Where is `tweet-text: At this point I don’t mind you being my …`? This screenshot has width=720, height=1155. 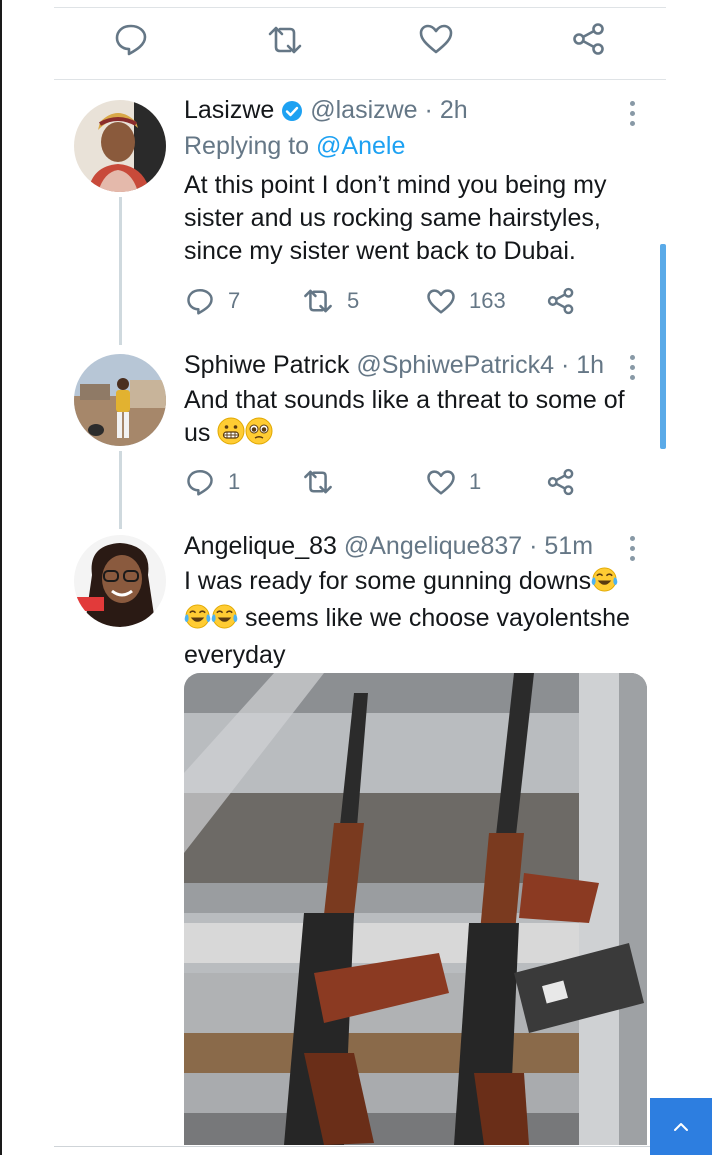 tweet-text: At this point I don’t mind you being my … is located at coordinates (395, 218).